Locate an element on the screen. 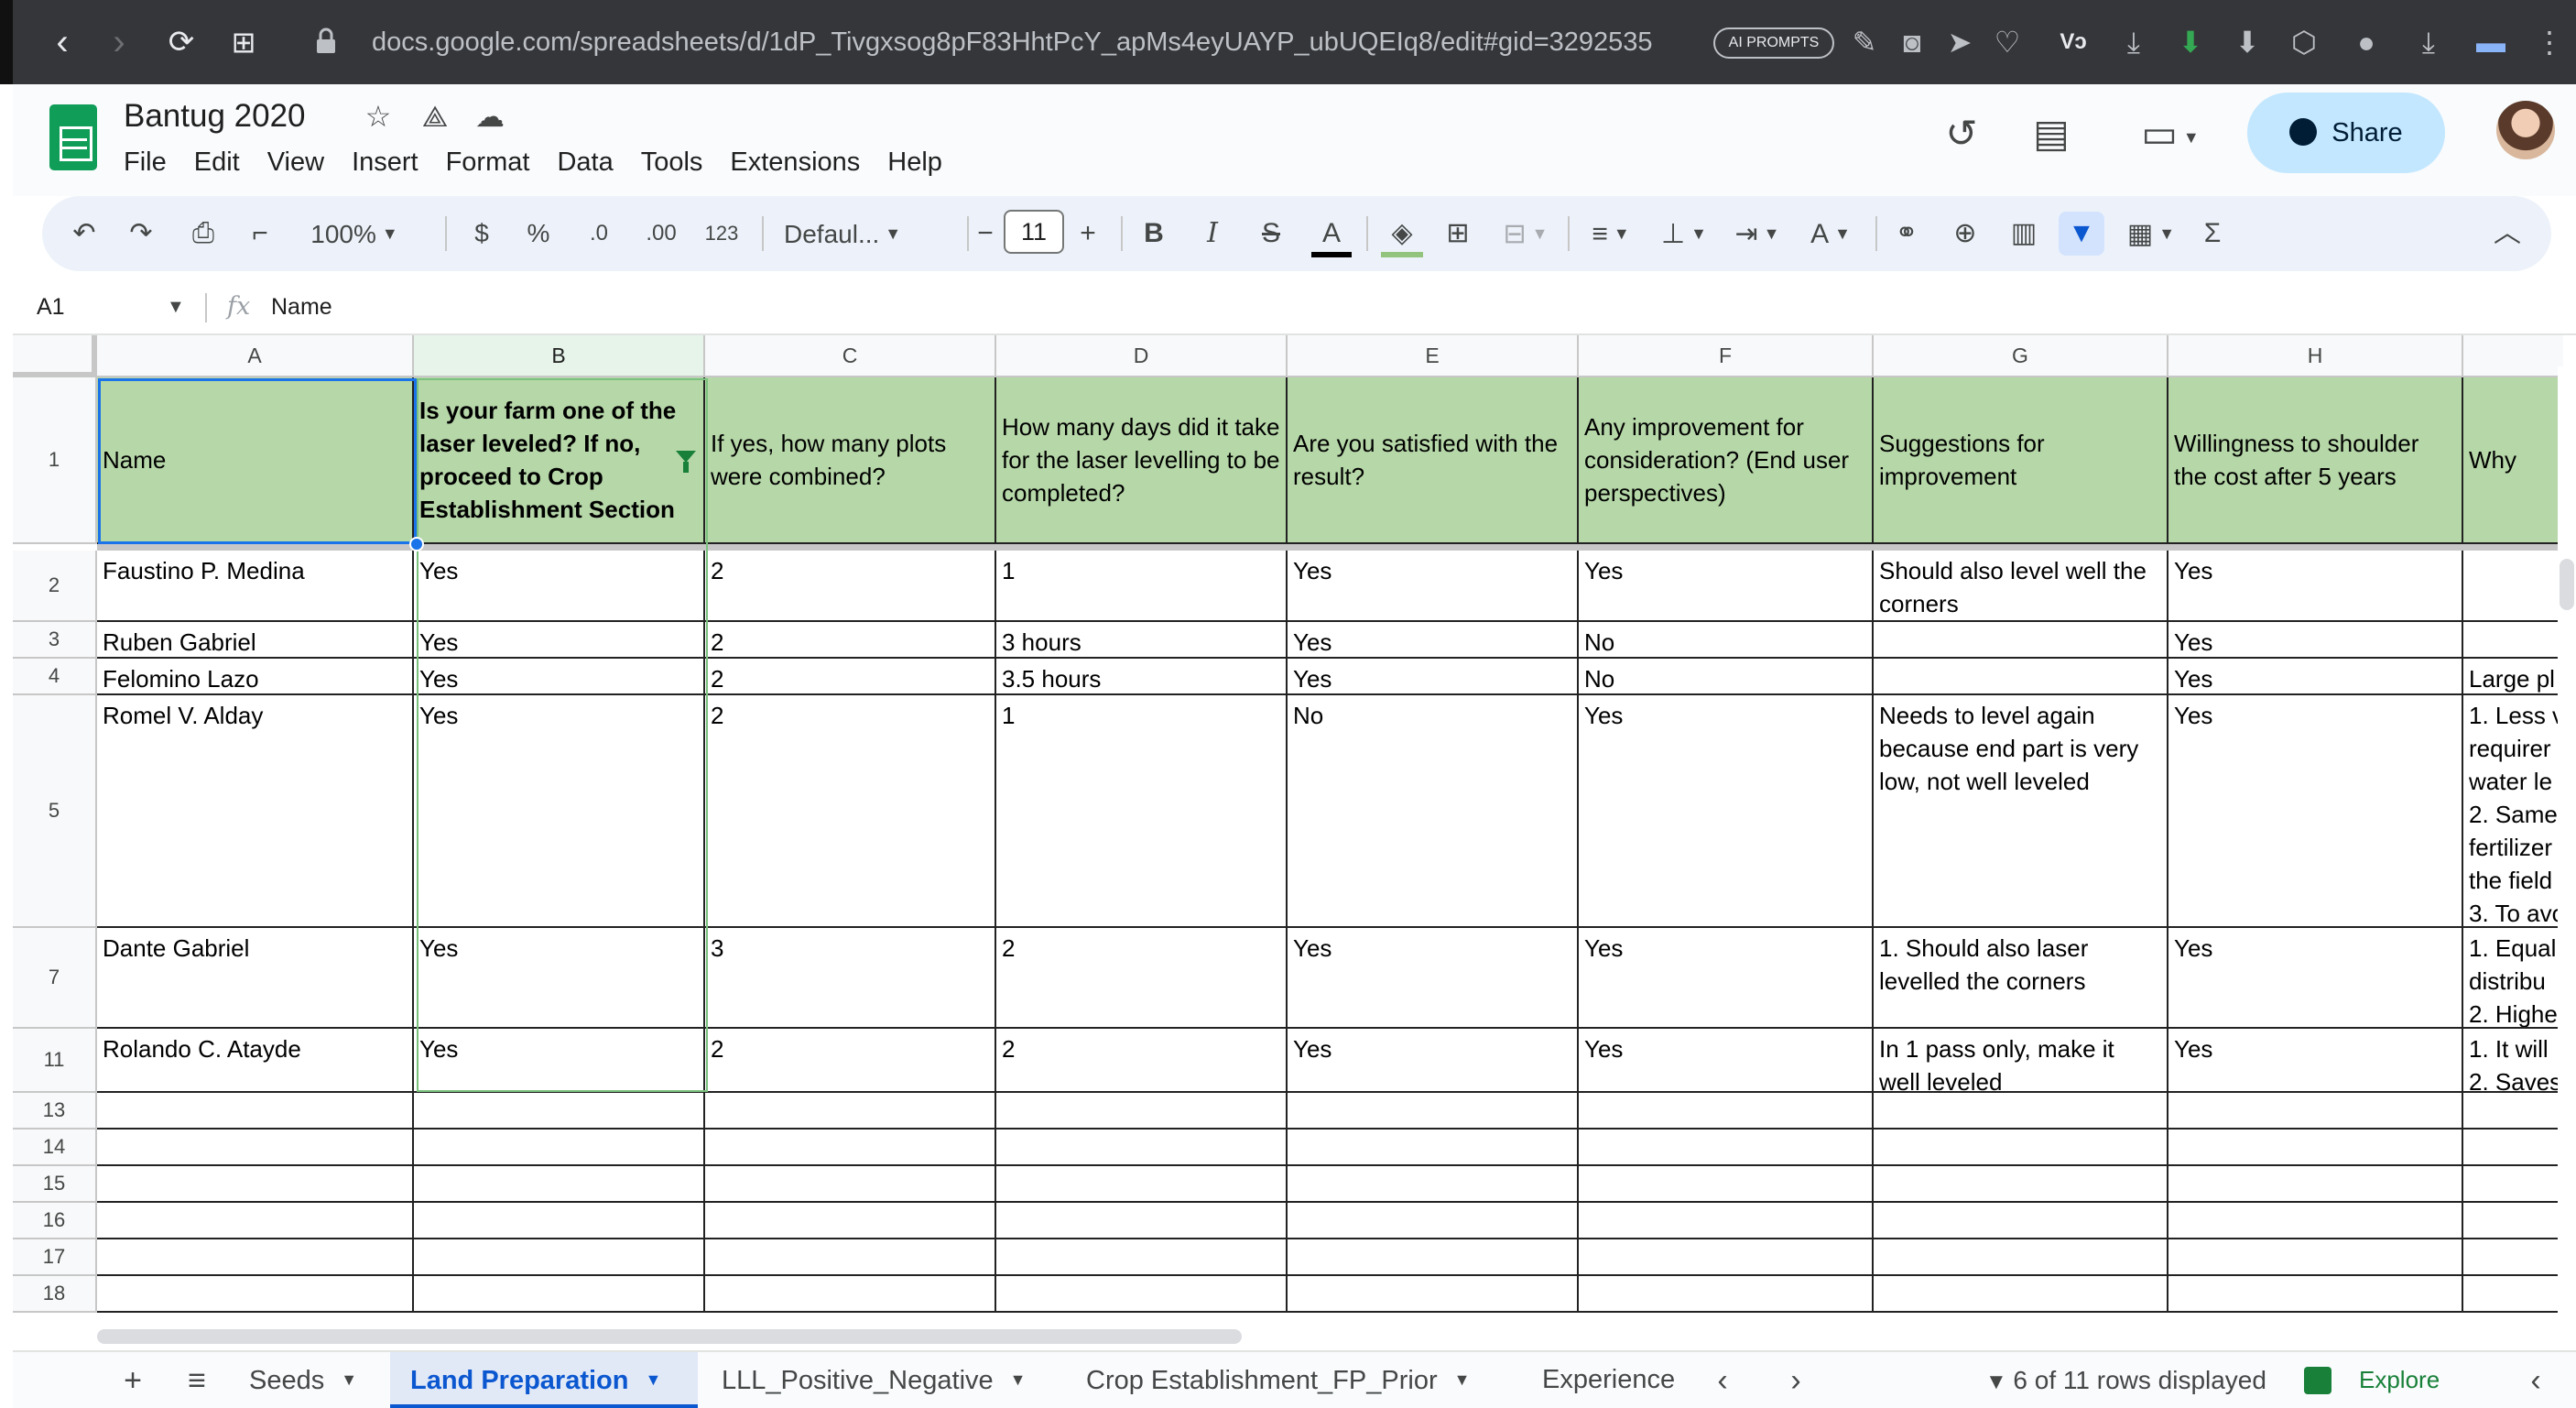  filter-icon: ▼ is located at coordinates (2081, 234).